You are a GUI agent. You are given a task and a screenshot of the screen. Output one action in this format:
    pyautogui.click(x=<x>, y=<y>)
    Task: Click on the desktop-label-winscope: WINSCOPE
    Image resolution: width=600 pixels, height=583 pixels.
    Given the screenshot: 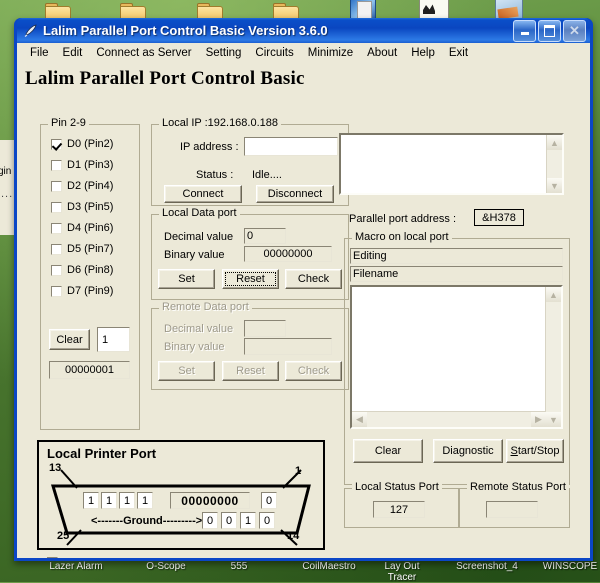 What is the action you would take?
    pyautogui.click(x=567, y=566)
    